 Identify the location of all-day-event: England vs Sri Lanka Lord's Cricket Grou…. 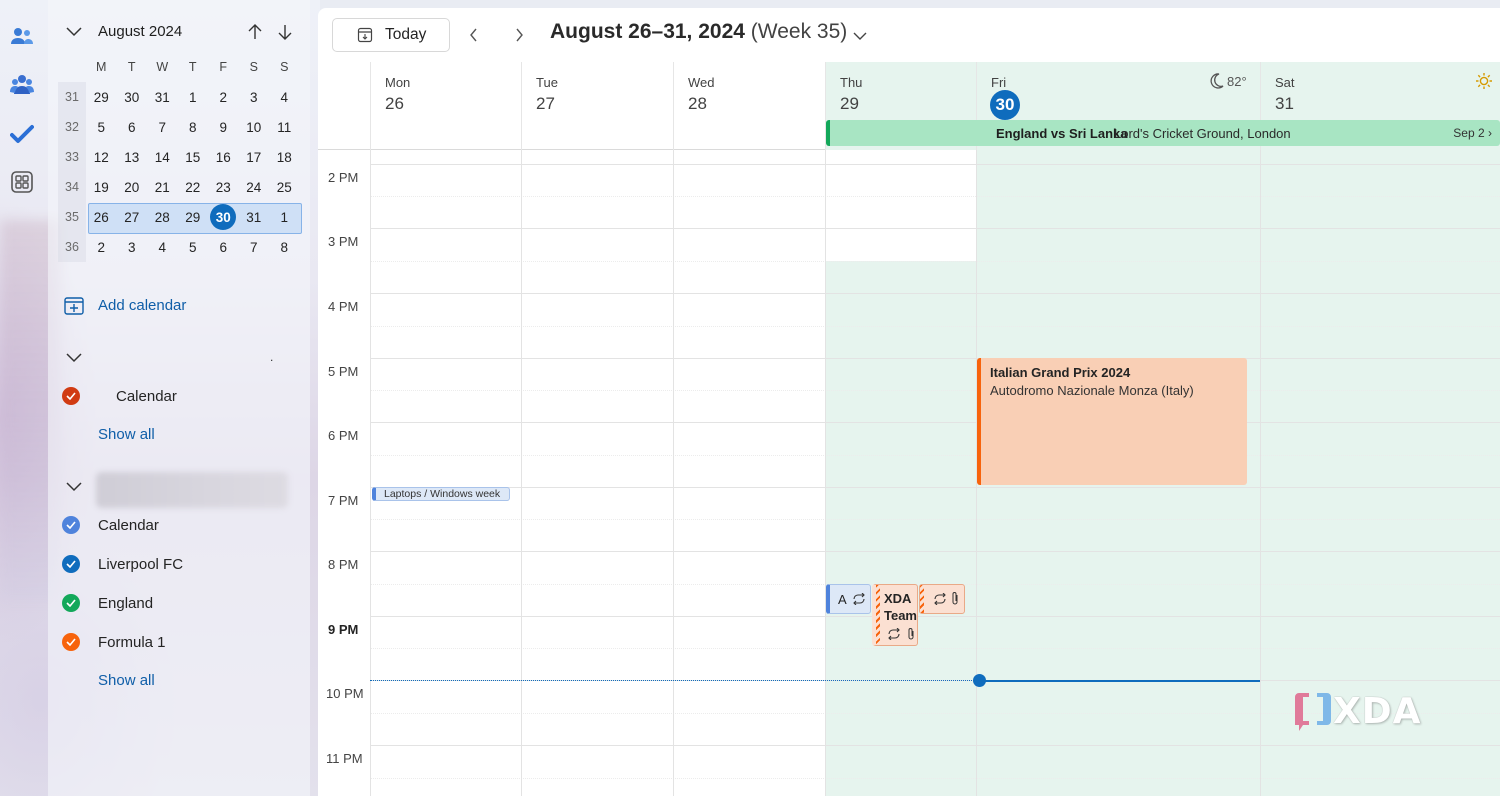
(1163, 133).